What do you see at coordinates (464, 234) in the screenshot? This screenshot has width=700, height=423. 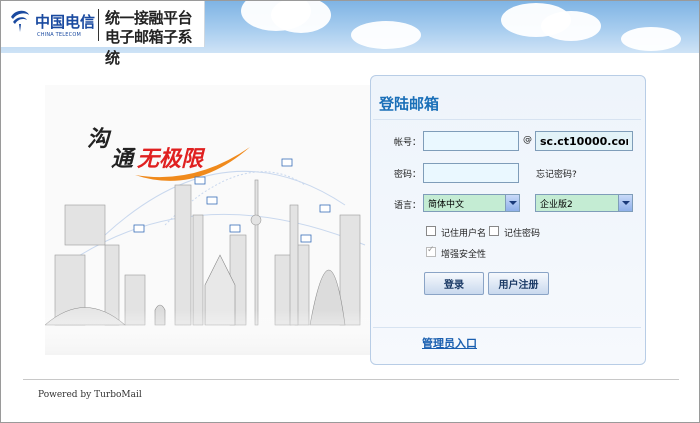 I see `remember-user-label: 记住用户名` at bounding box center [464, 234].